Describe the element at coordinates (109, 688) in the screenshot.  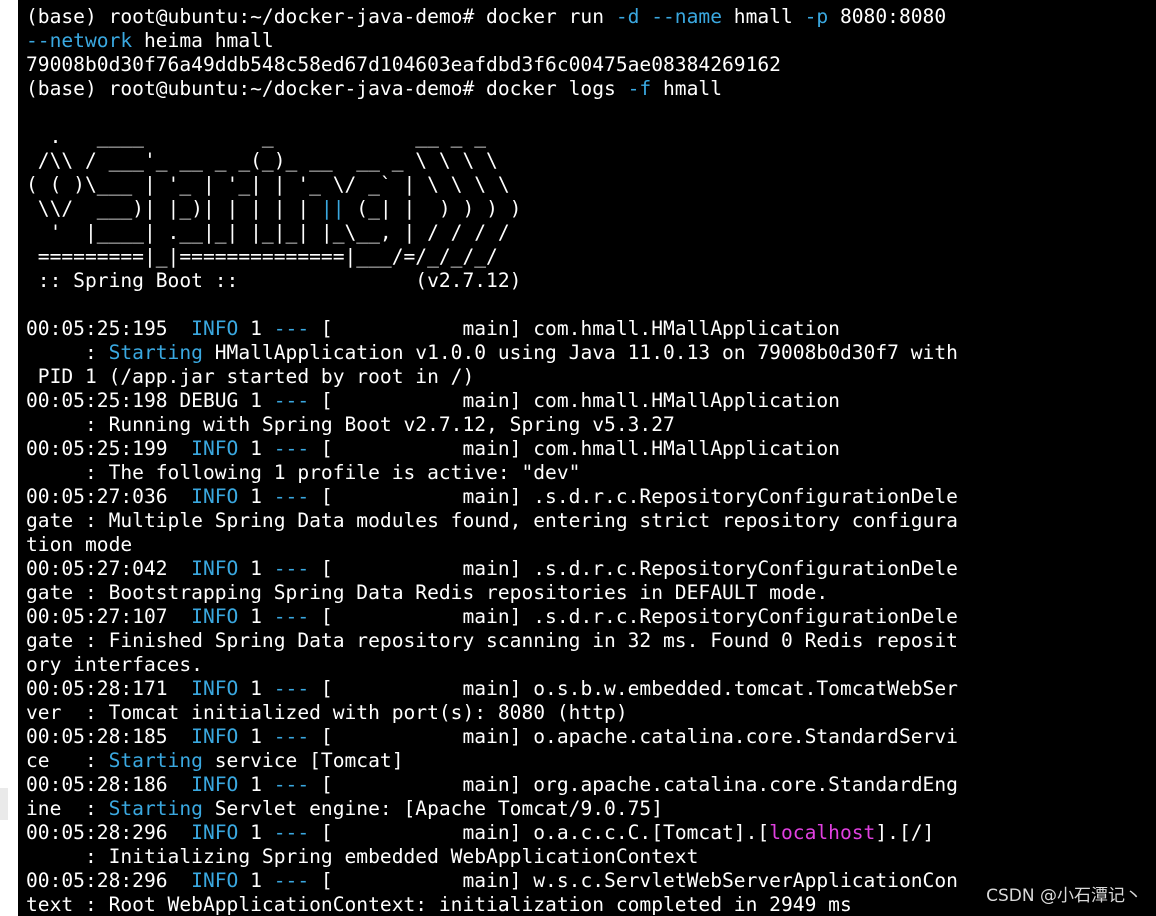
I see `terminal-text: 00:05:28:171` at that location.